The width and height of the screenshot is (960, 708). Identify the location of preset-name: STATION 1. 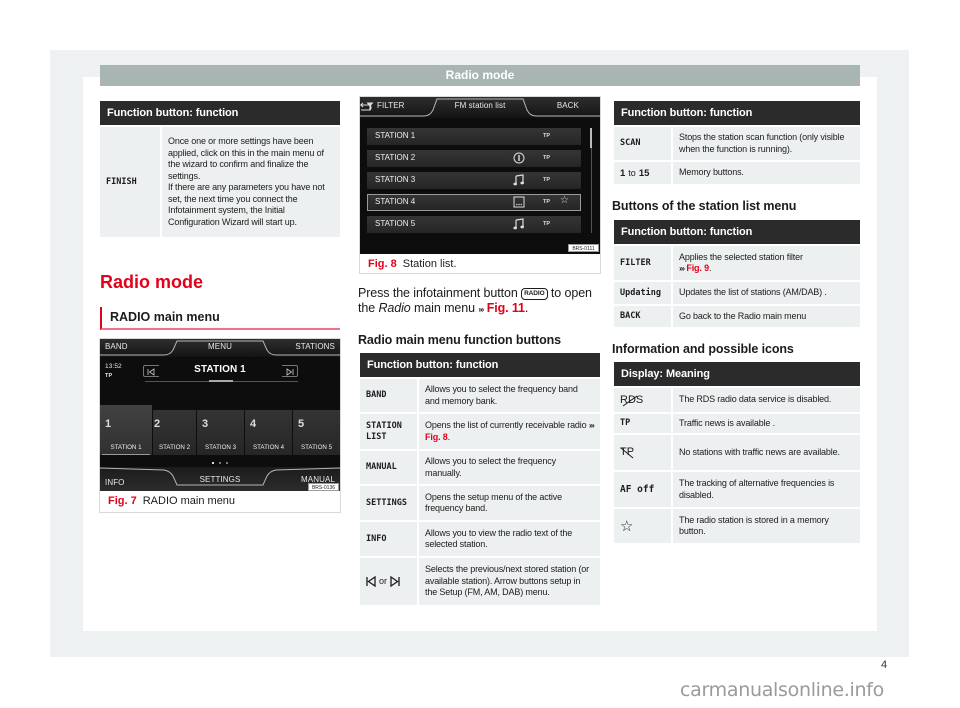
(126, 447).